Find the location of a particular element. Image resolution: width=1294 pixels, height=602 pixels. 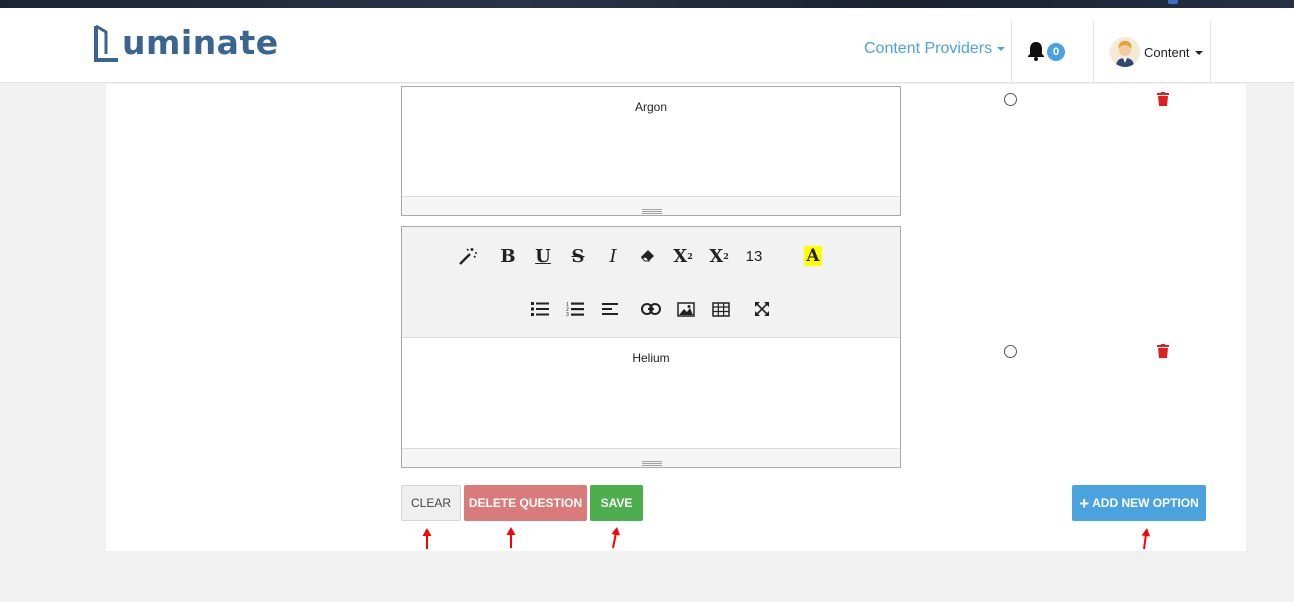

add-new-option-button: + ADD NEW OPTION is located at coordinates (1139, 503).